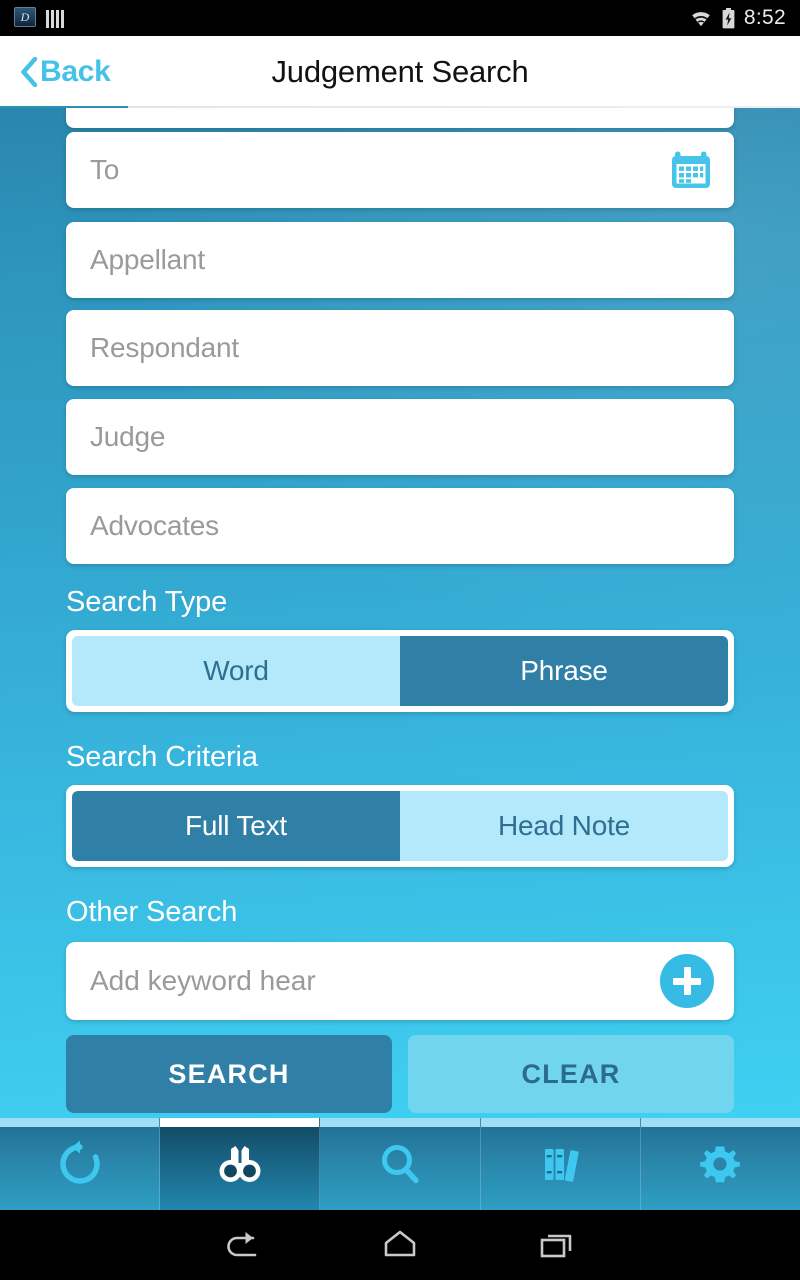  Describe the element at coordinates (558, 1245) in the screenshot. I see `recents-nav-icon` at that location.